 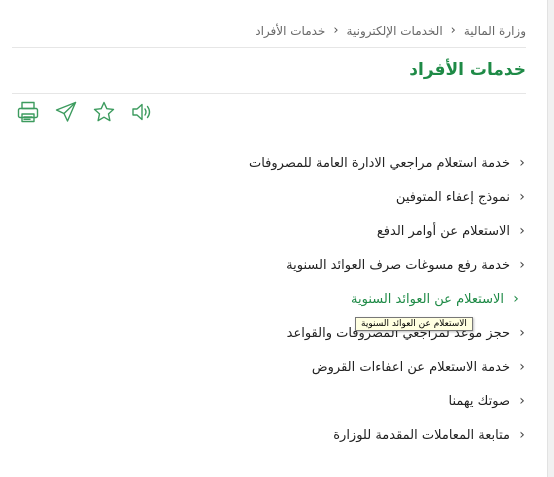 What do you see at coordinates (388, 197) in the screenshot?
I see `service-link-deceased-exemption: ‹ نموذج إعفاء المتوفين` at bounding box center [388, 197].